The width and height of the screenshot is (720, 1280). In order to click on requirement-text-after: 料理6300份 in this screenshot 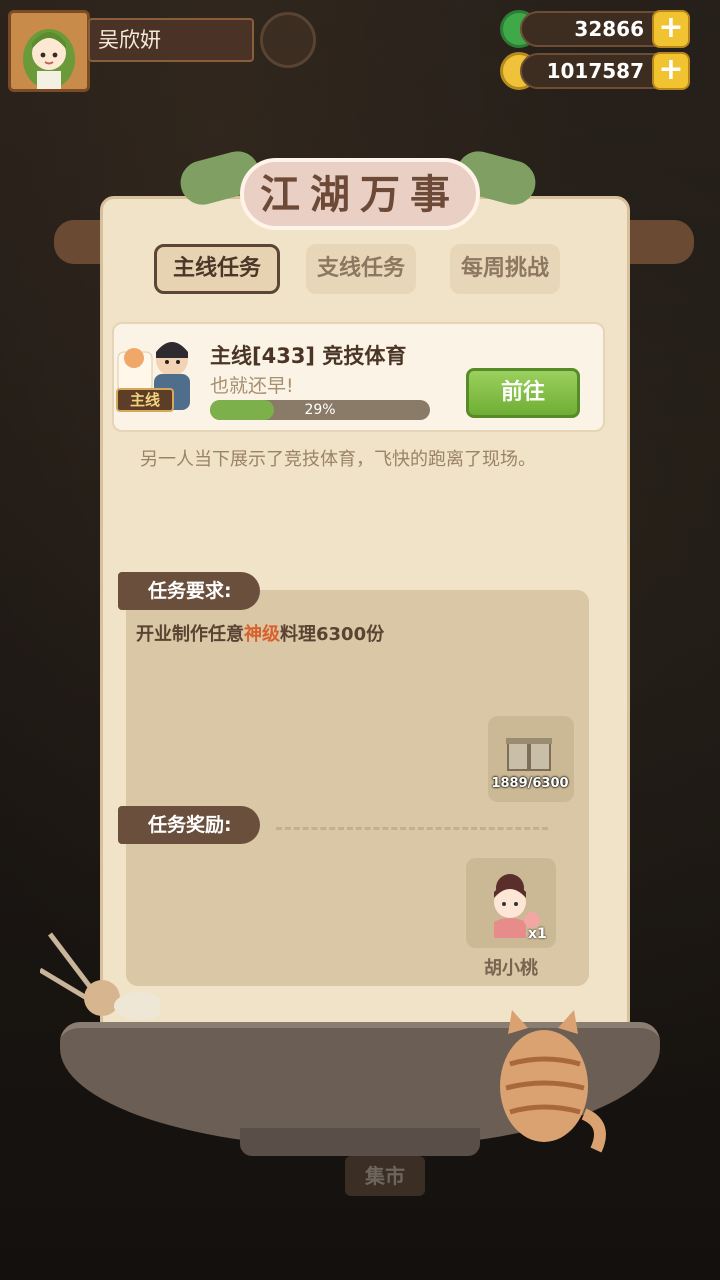, I will do `click(332, 634)`.